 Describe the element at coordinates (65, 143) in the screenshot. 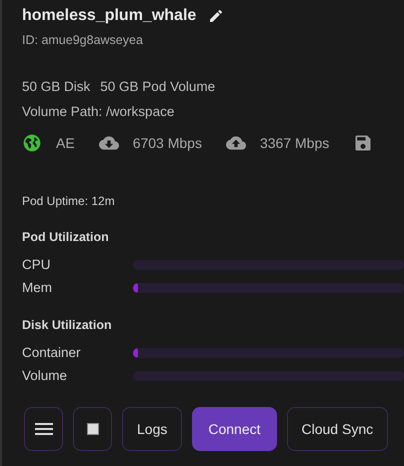

I see `stat-value: AE` at that location.